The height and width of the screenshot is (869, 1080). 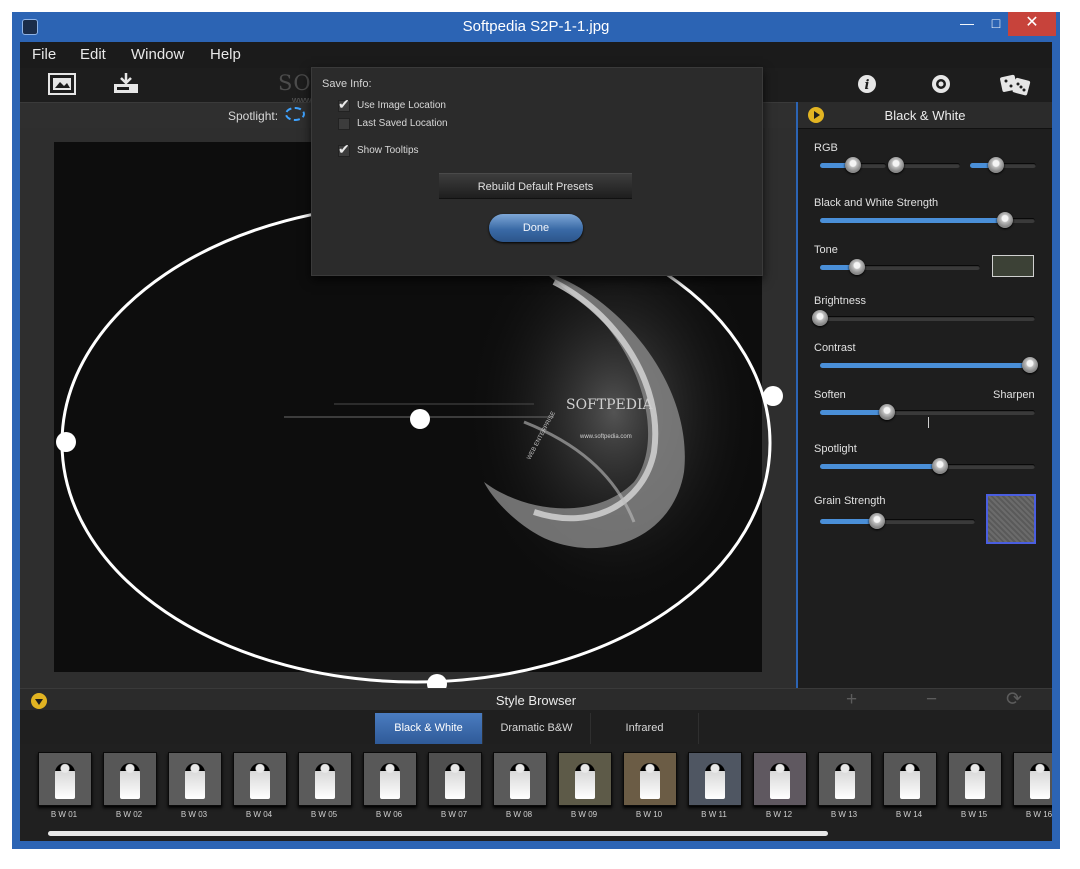 I want to click on tab-black-white: Black & White, so click(x=429, y=728).